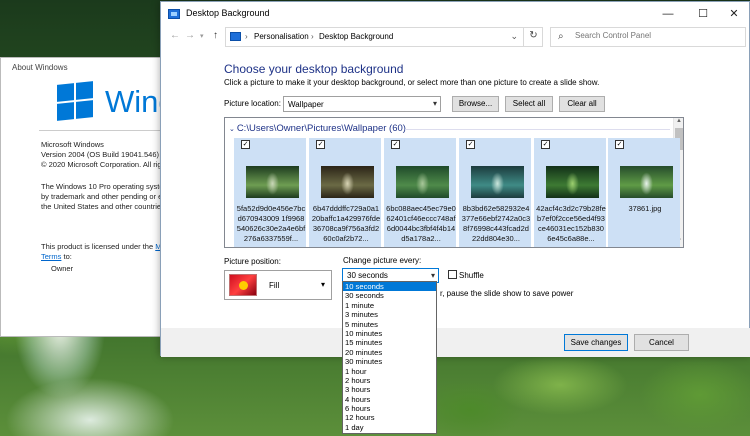 The image size is (750, 436). Describe the element at coordinates (507, 293) in the screenshot. I see `battery-saver-text: r, pause the slide show to save power` at that location.